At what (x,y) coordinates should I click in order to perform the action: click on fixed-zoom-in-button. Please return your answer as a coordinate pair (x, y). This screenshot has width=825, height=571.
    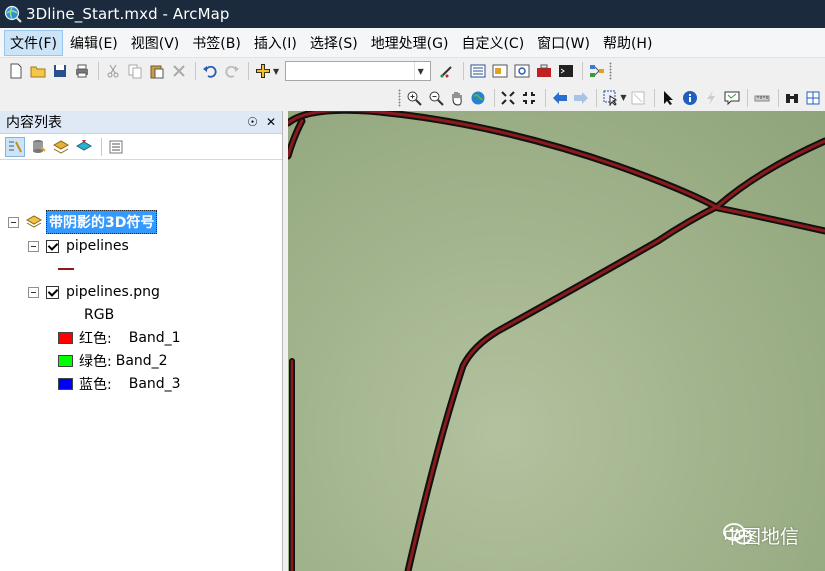
    Looking at the image, I should click on (508, 98).